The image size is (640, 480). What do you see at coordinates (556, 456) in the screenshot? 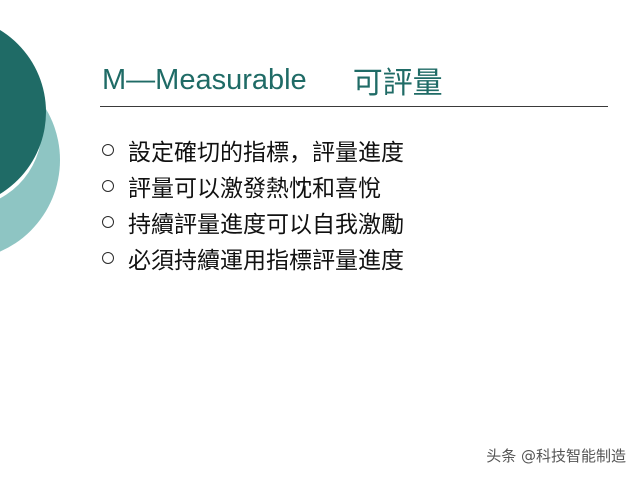
I see `watermark: 头条 @科技智能制造` at bounding box center [556, 456].